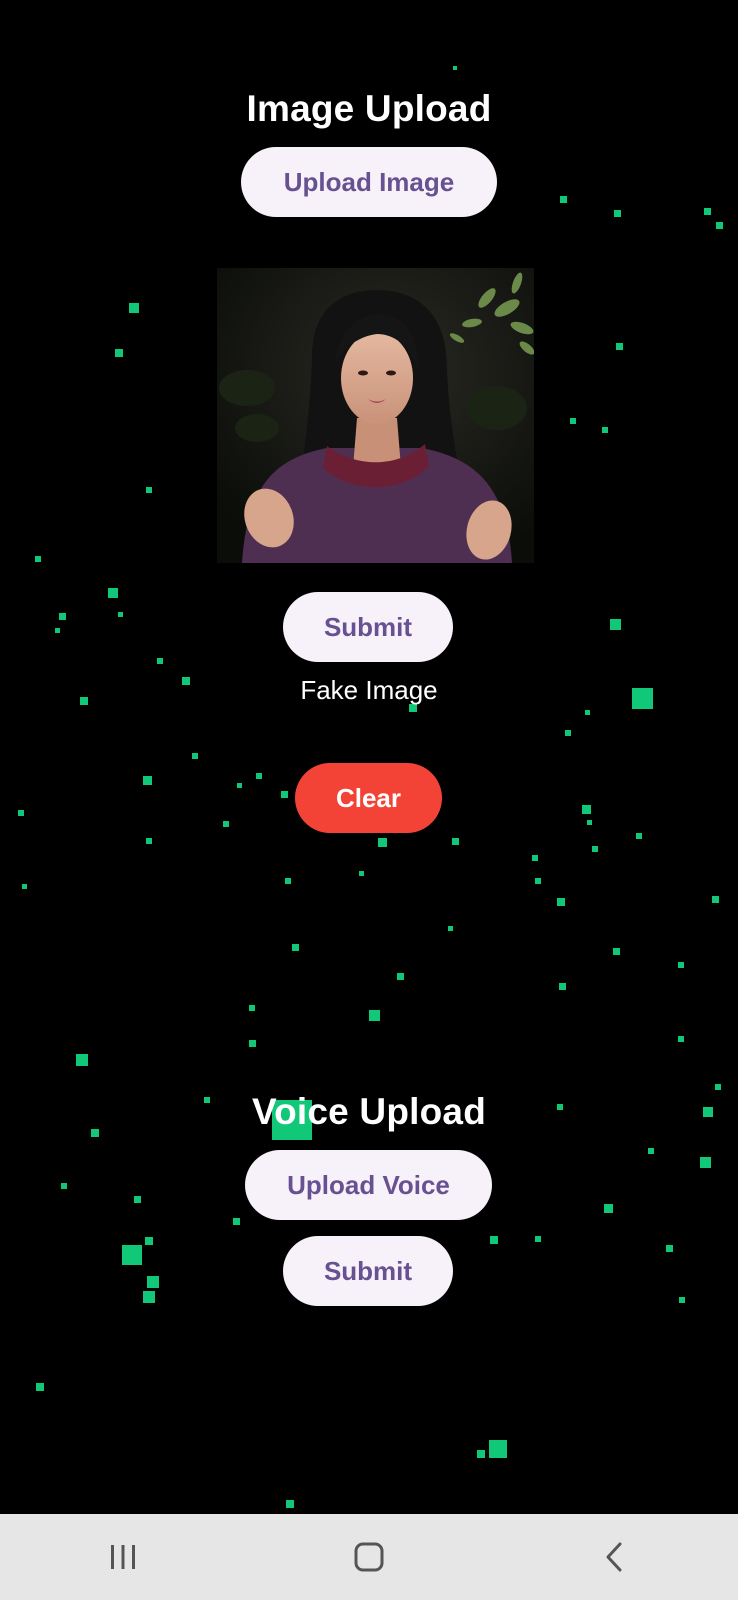 Image resolution: width=738 pixels, height=1600 pixels. Describe the element at coordinates (368, 627) in the screenshot. I see `image-submit-button: Submit` at that location.